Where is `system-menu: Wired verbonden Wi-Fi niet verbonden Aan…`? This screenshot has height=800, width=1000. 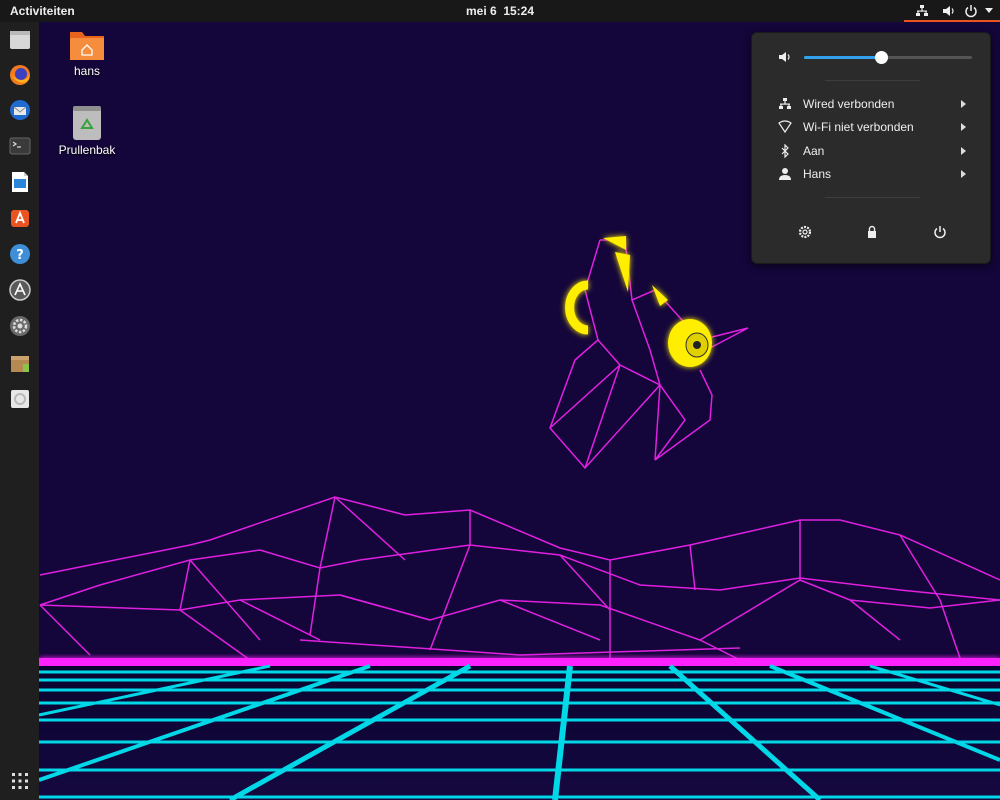
system-menu: Wired verbonden Wi-Fi niet verbonden Aan… is located at coordinates (871, 148).